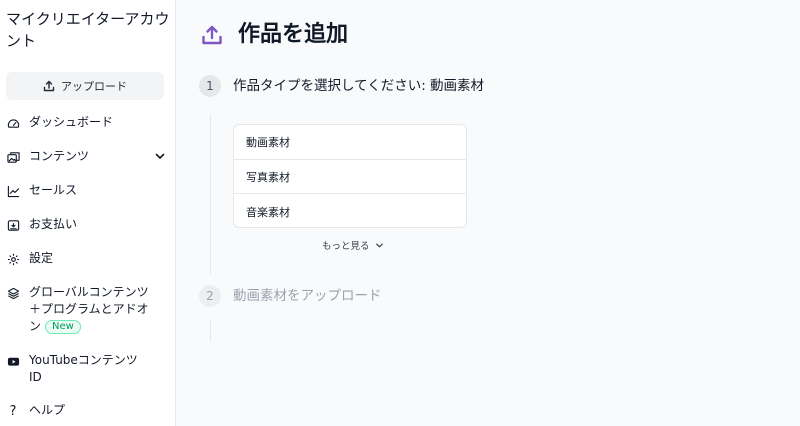 This screenshot has width=800, height=426. I want to click on sidebar-item-label: ヘルプ, so click(47, 410).